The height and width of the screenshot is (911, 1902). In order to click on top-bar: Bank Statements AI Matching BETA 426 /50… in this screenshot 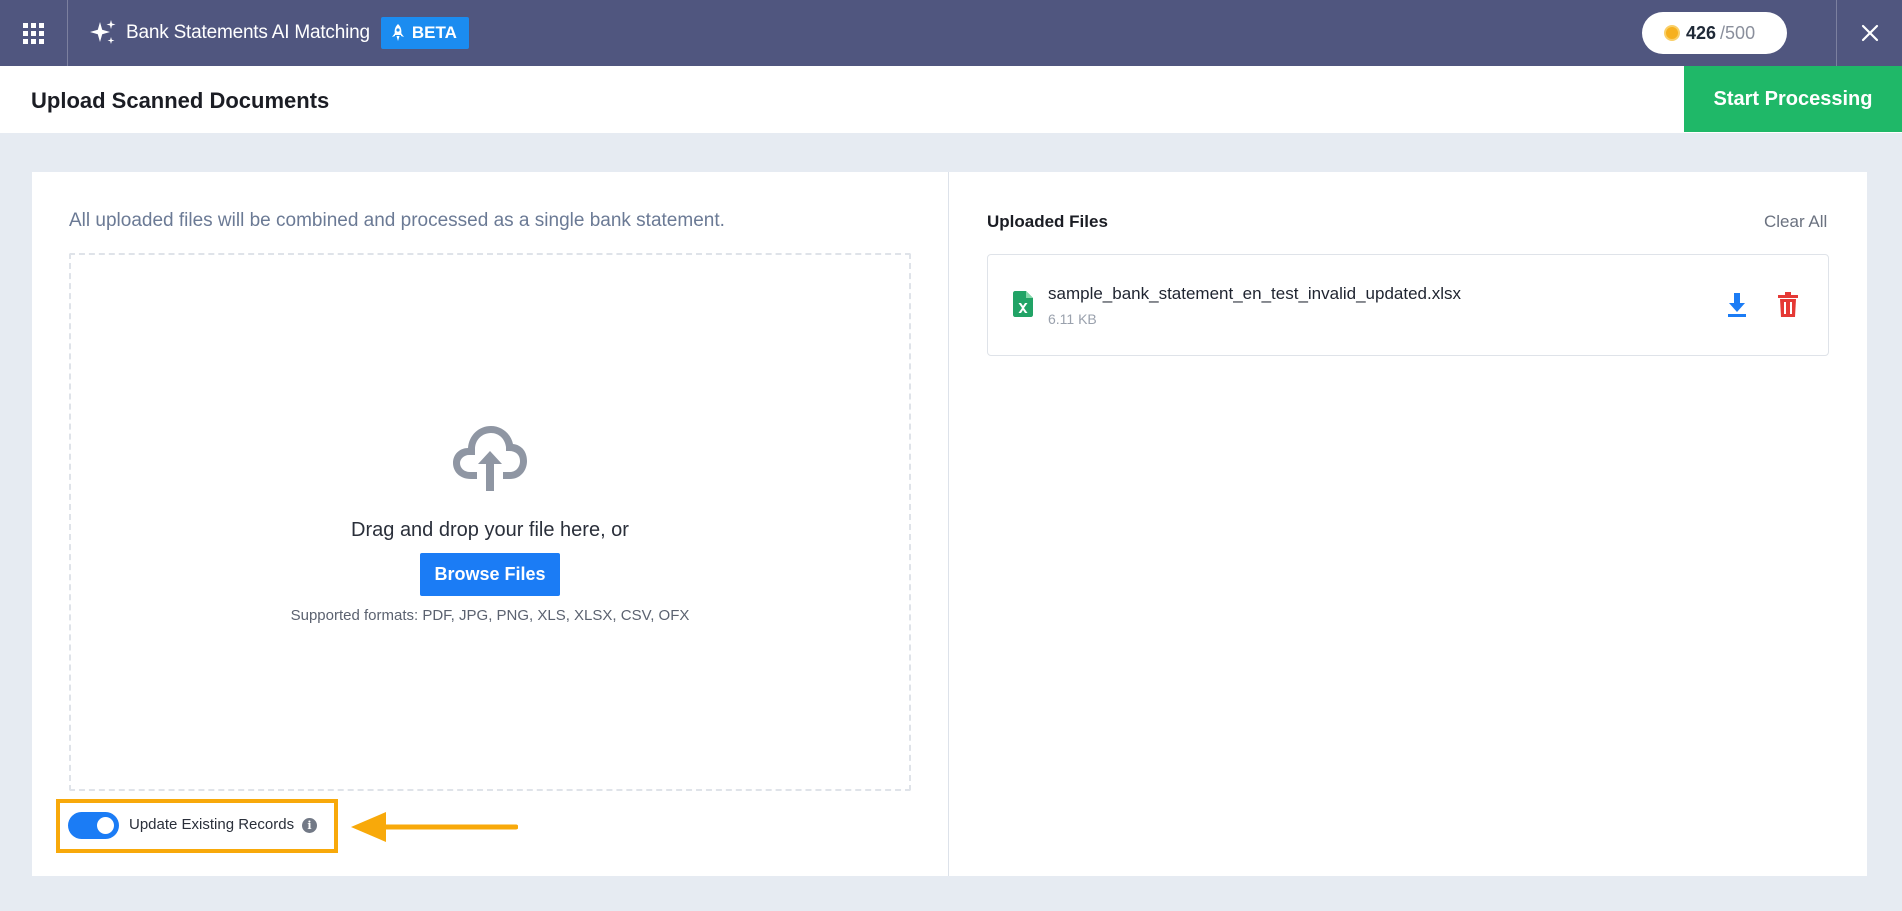, I will do `click(951, 33)`.